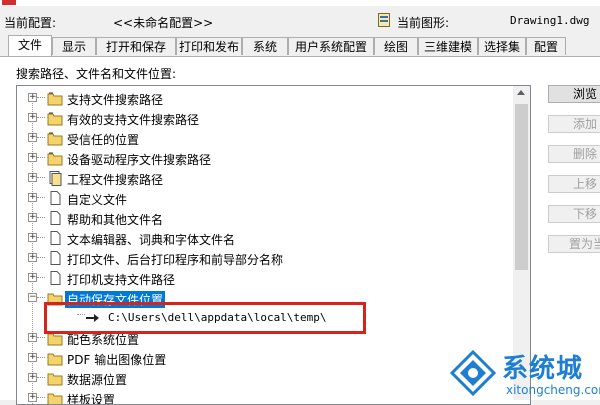 This screenshot has height=405, width=600. What do you see at coordinates (473, 373) in the screenshot?
I see `watermark-logo-icon` at bounding box center [473, 373].